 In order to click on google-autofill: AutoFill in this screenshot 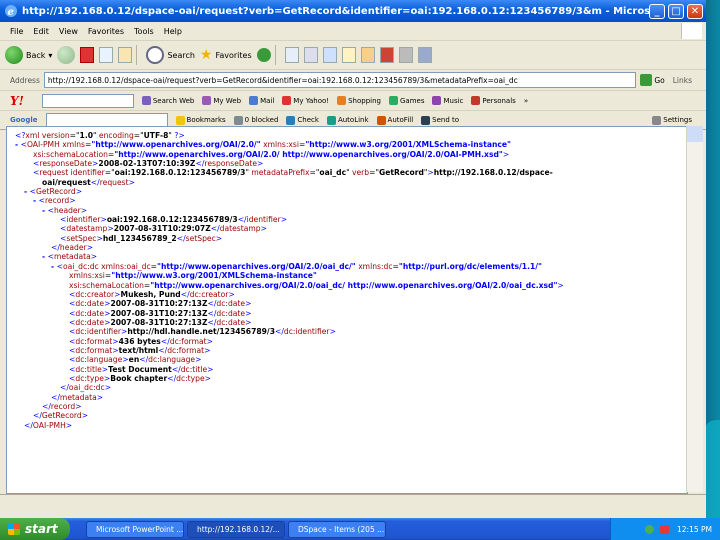, I will do `click(395, 120)`.